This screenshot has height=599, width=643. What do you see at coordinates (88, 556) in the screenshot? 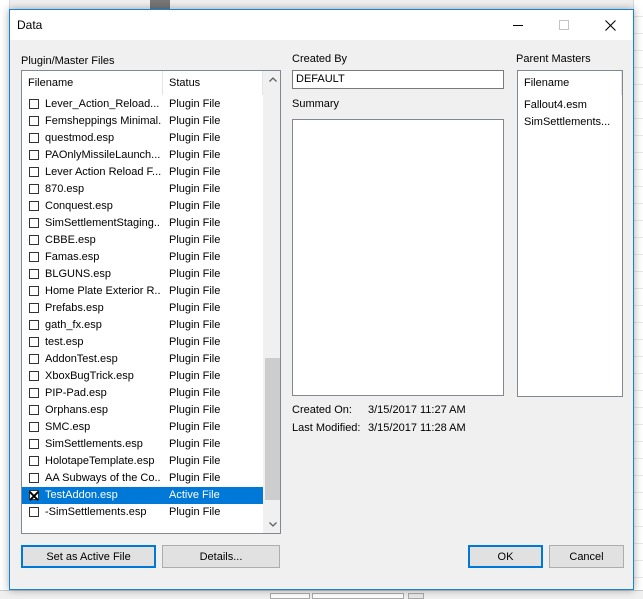
I see `set-active-file-button: Set as Active File` at bounding box center [88, 556].